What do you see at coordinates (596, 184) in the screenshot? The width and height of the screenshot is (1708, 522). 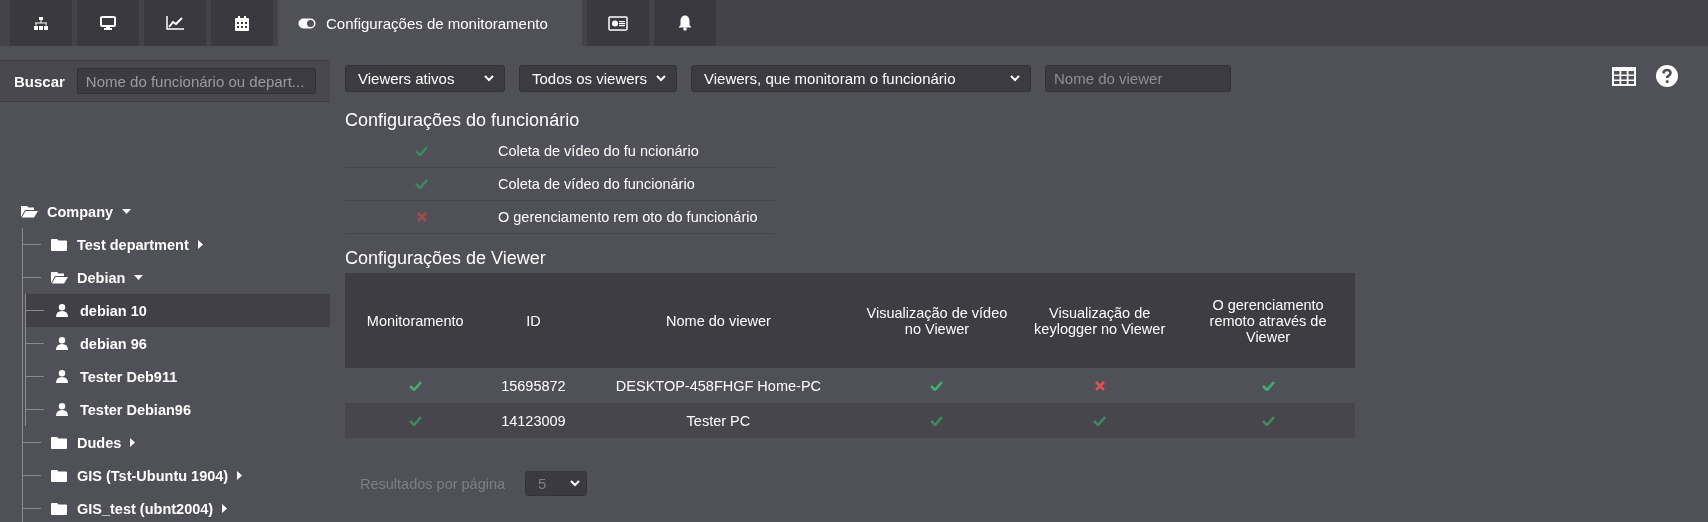 I see `setting-label: Coleta de vídeo do funcionário` at bounding box center [596, 184].